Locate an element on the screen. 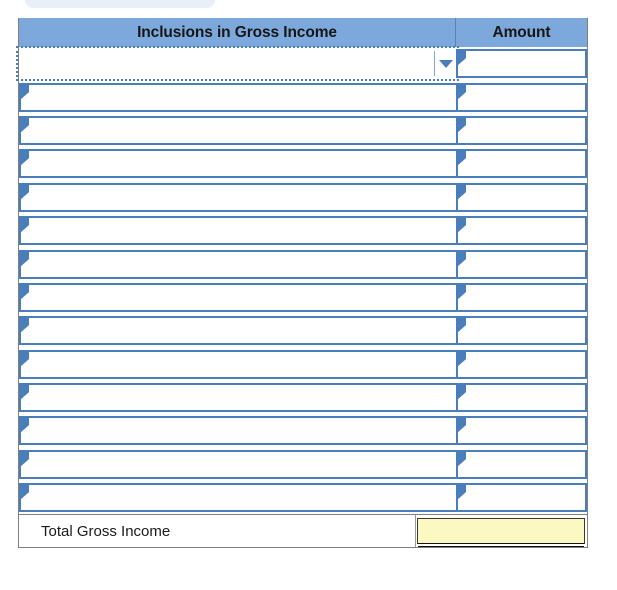 This screenshot has height=590, width=617. column-header-description: Inclusions in Gross Income is located at coordinates (237, 32).